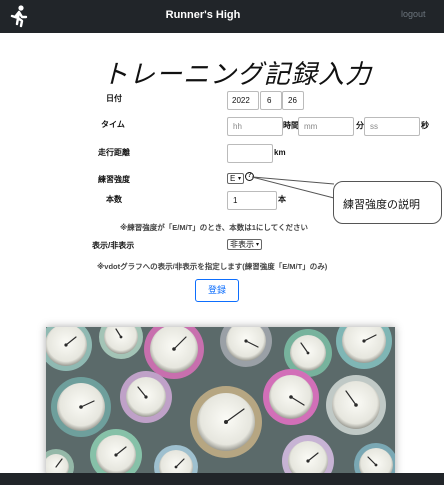 The height and width of the screenshot is (485, 444). Describe the element at coordinates (280, 152) in the screenshot. I see `distance-unit: km` at that location.